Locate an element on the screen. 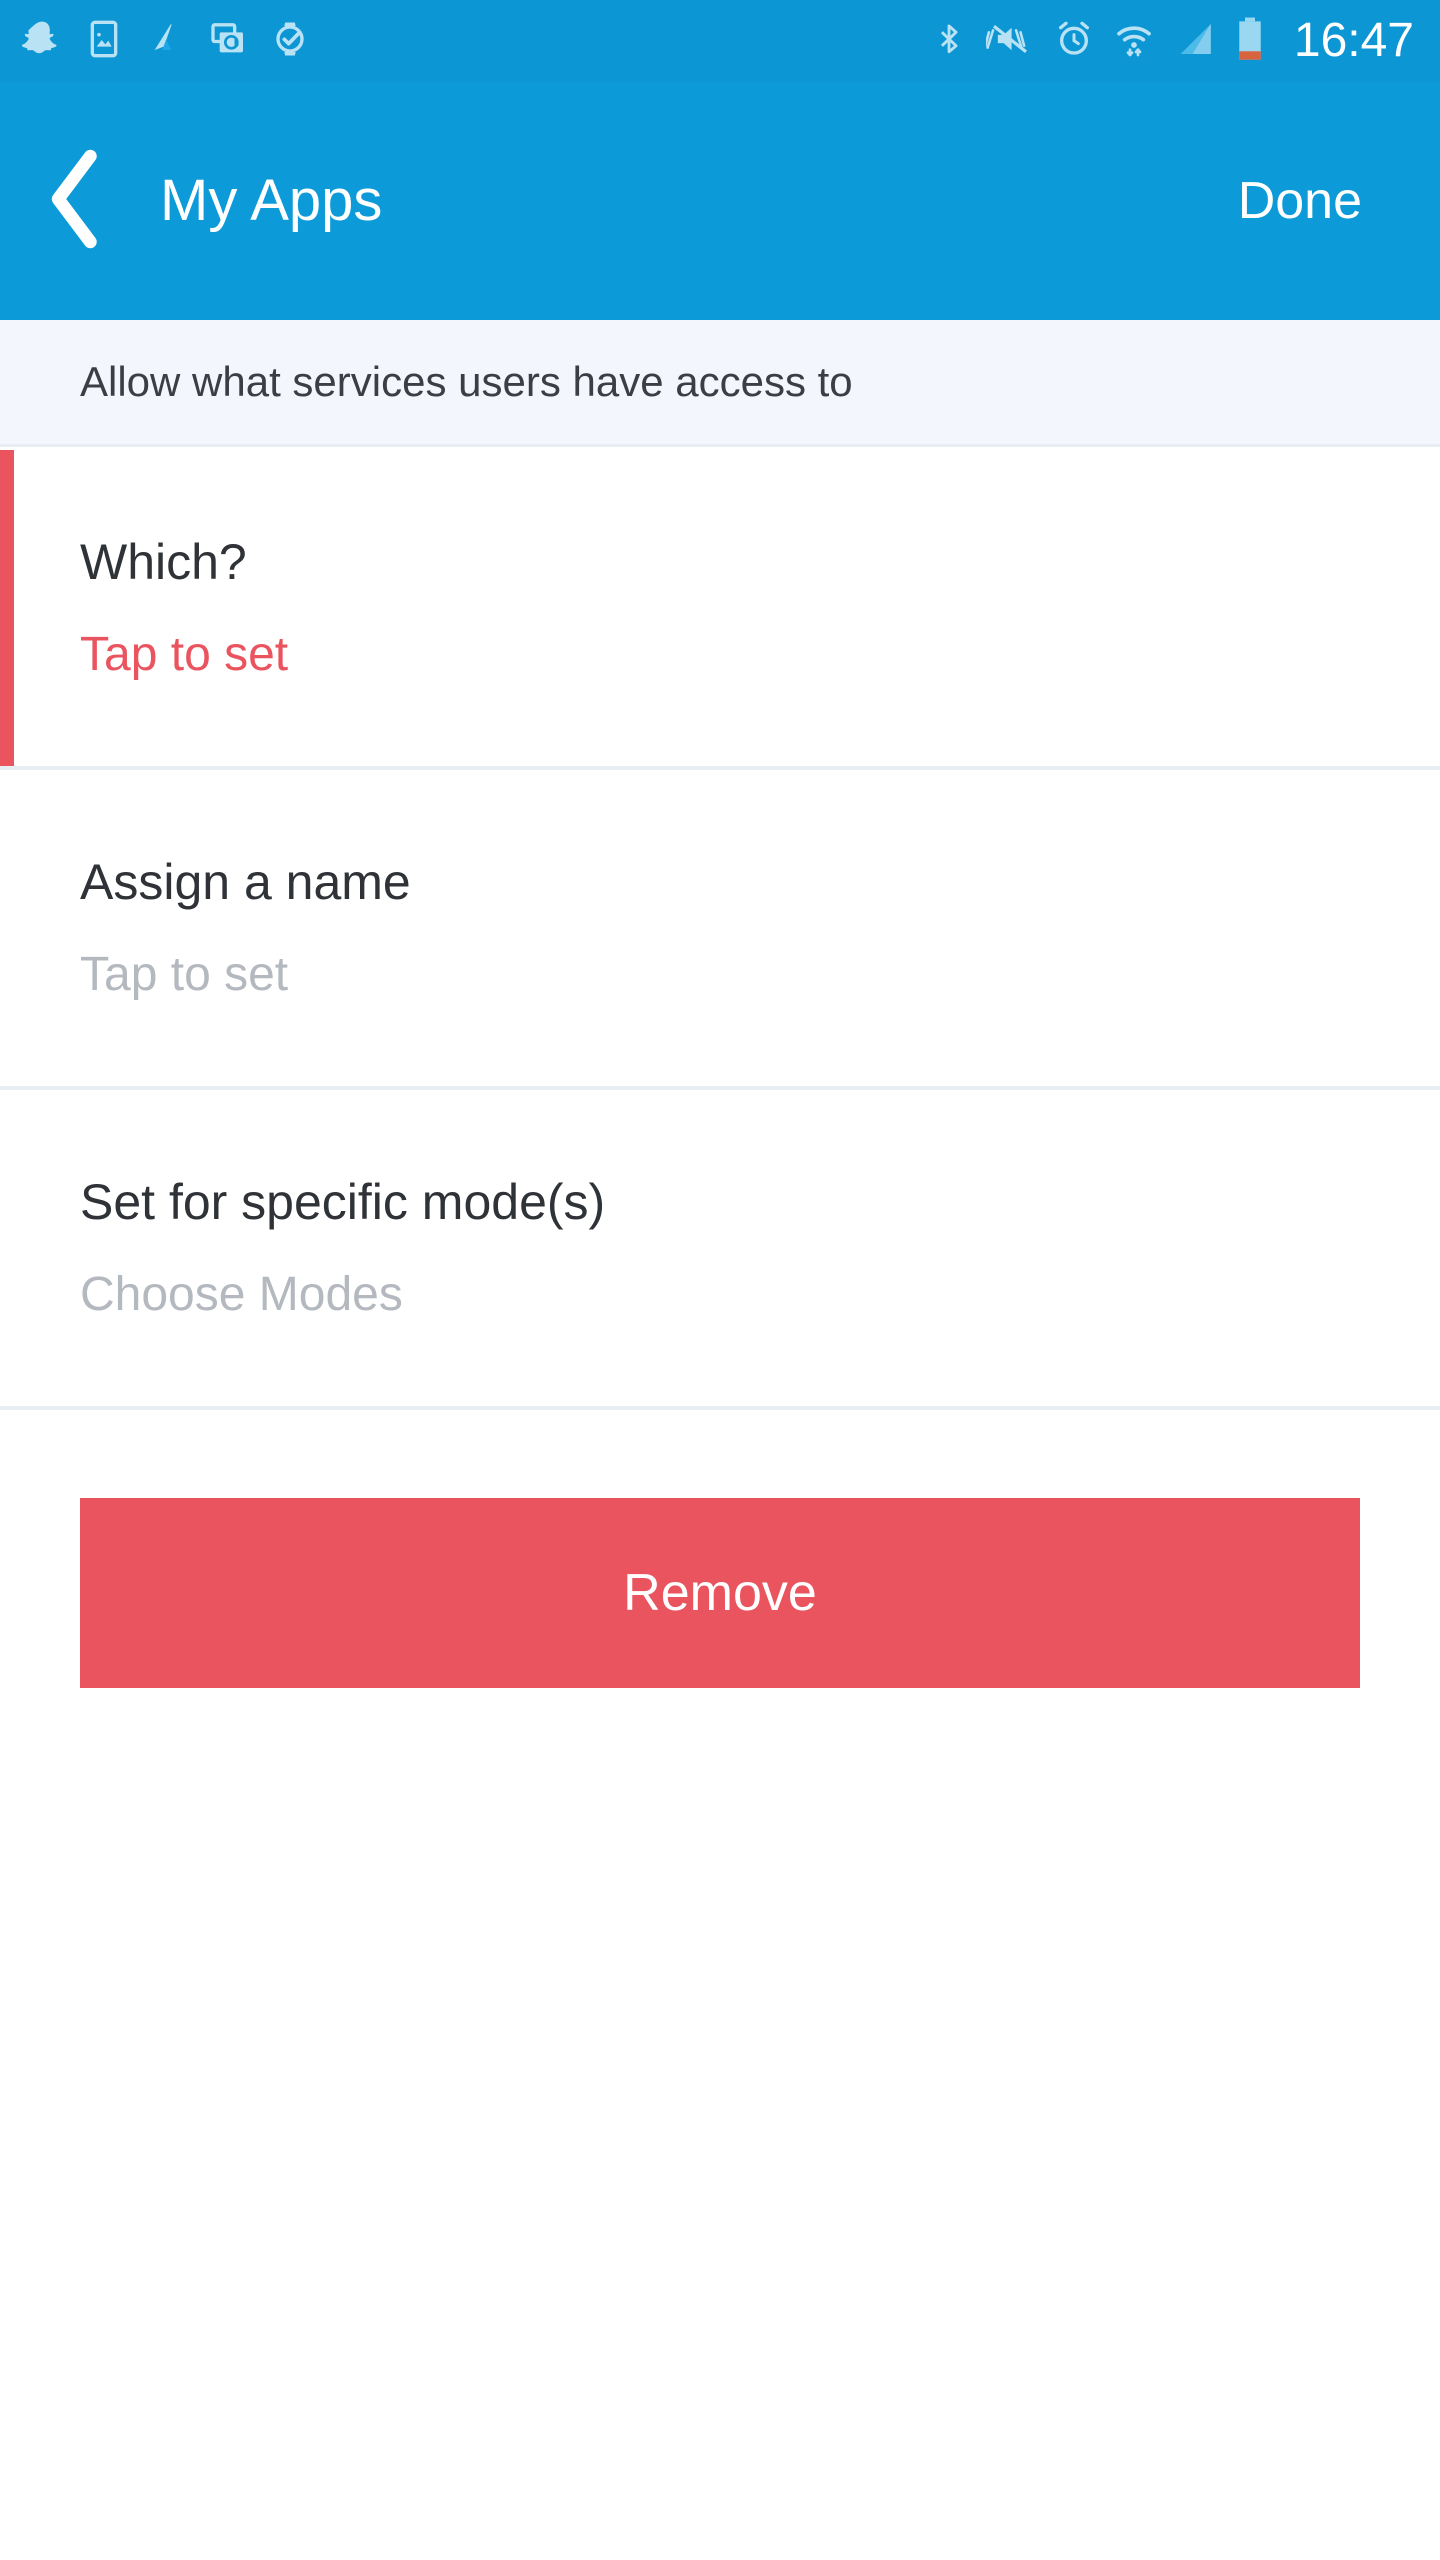  app-bar: My Apps Done is located at coordinates (720, 201).